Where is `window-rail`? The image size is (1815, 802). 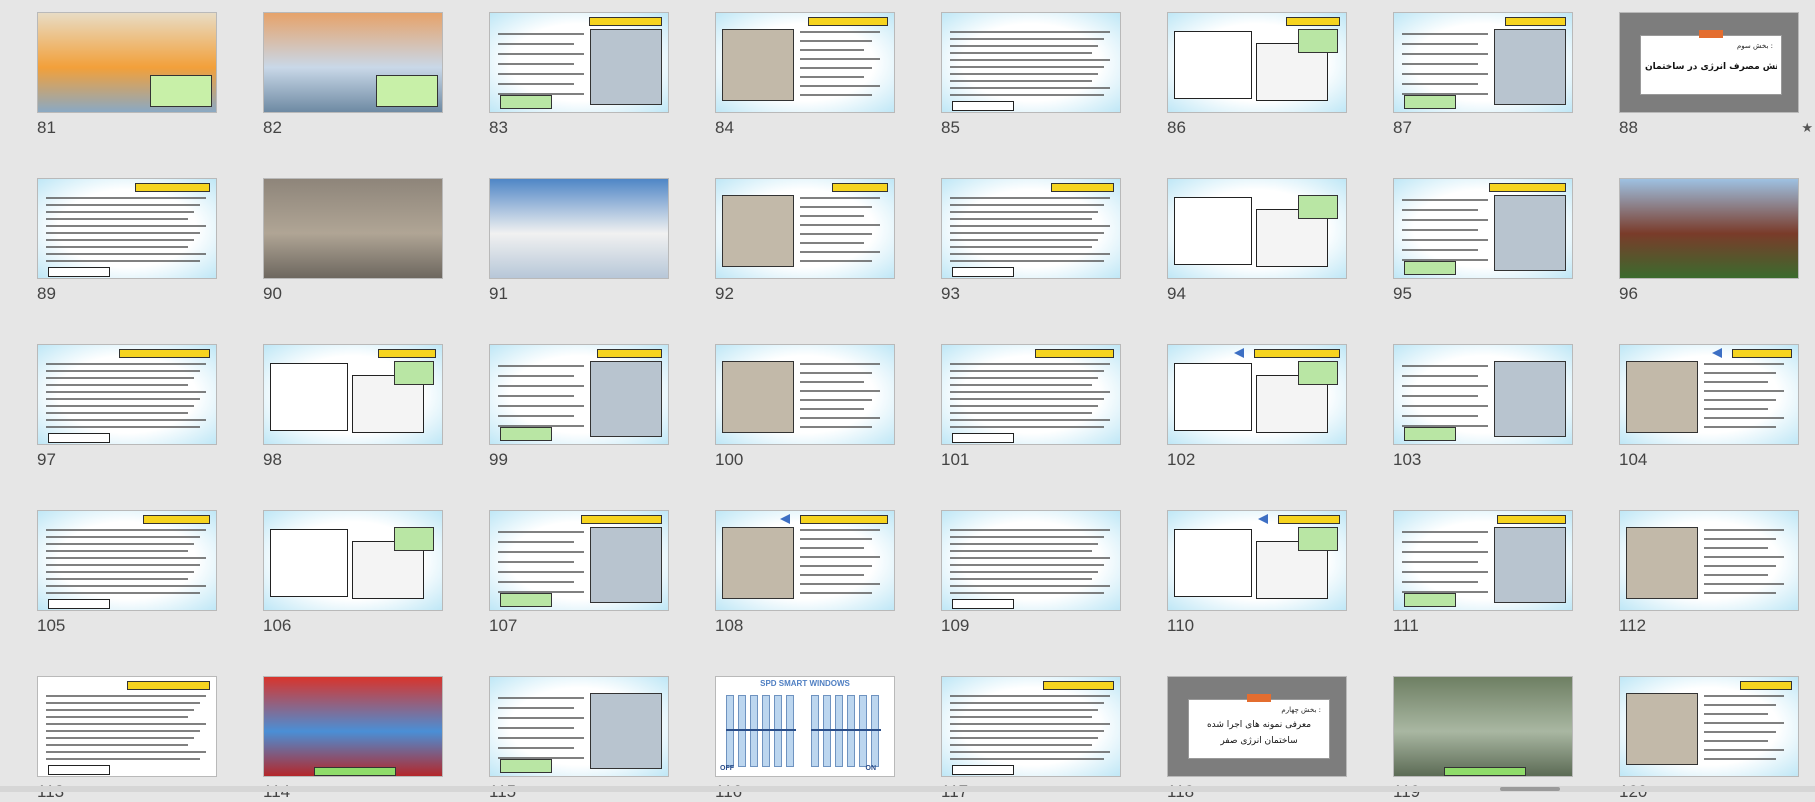 window-rail is located at coordinates (846, 730).